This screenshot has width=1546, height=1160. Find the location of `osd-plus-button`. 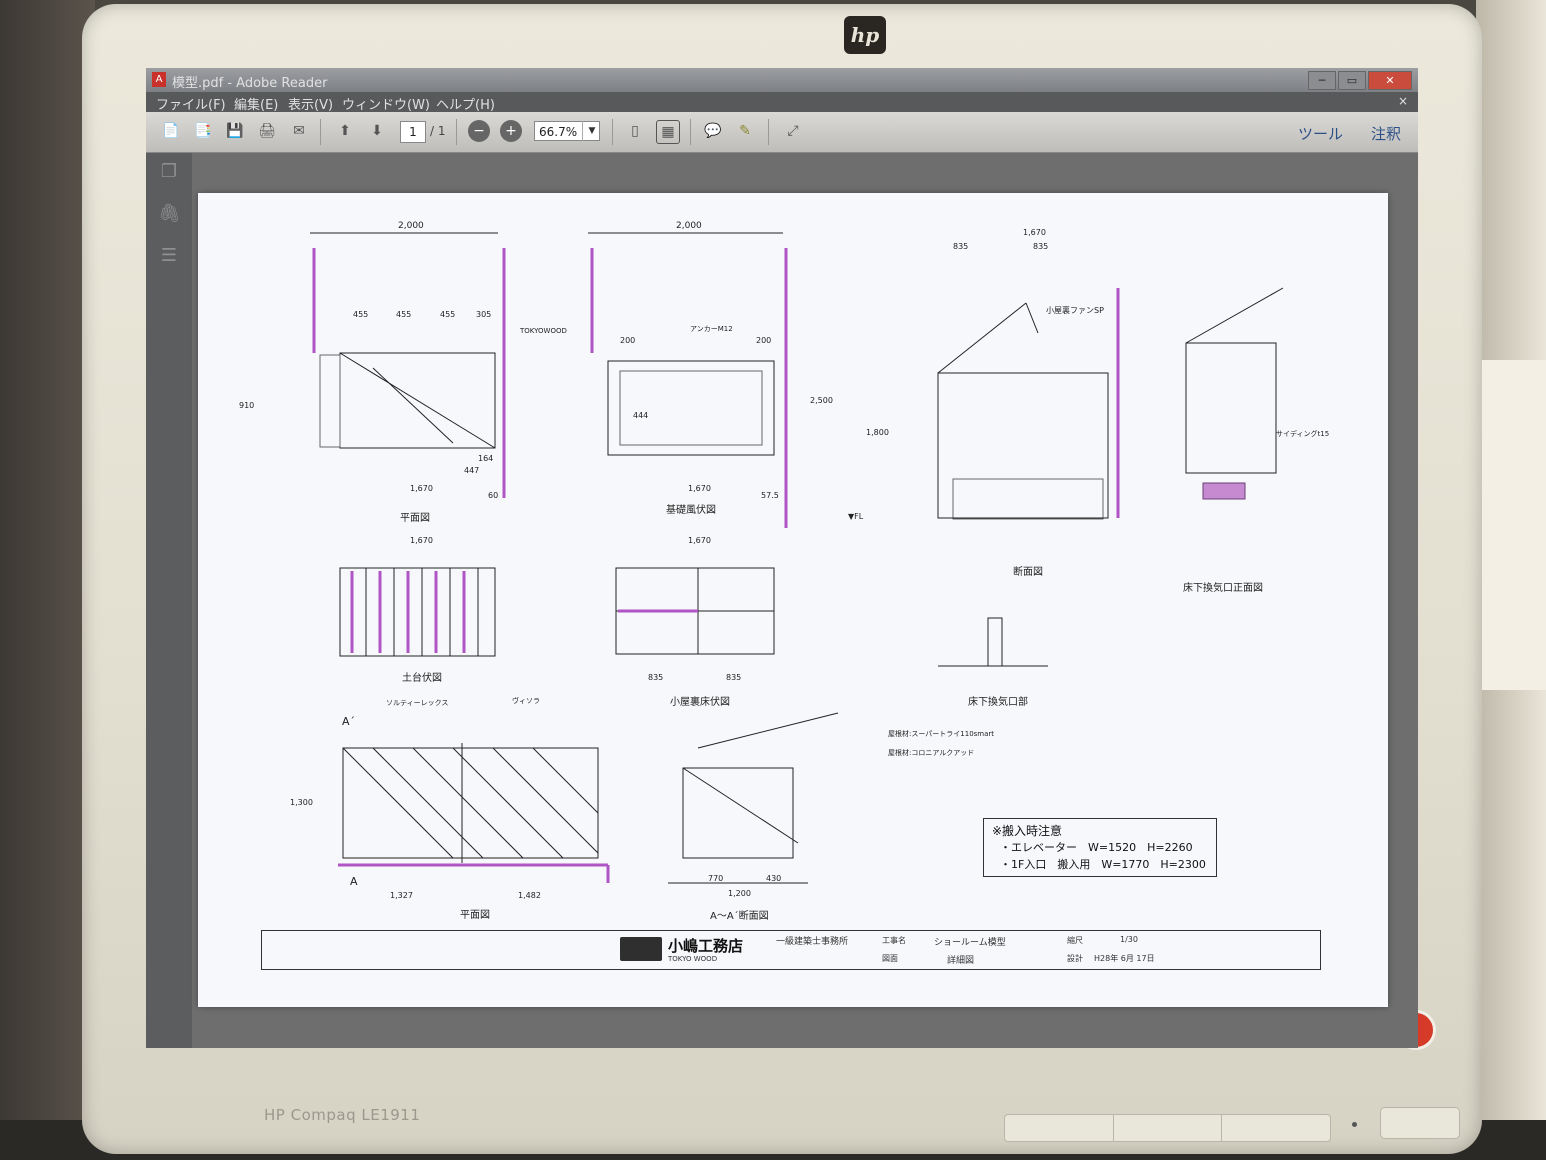

osd-plus-button is located at coordinates (1276, 1128).